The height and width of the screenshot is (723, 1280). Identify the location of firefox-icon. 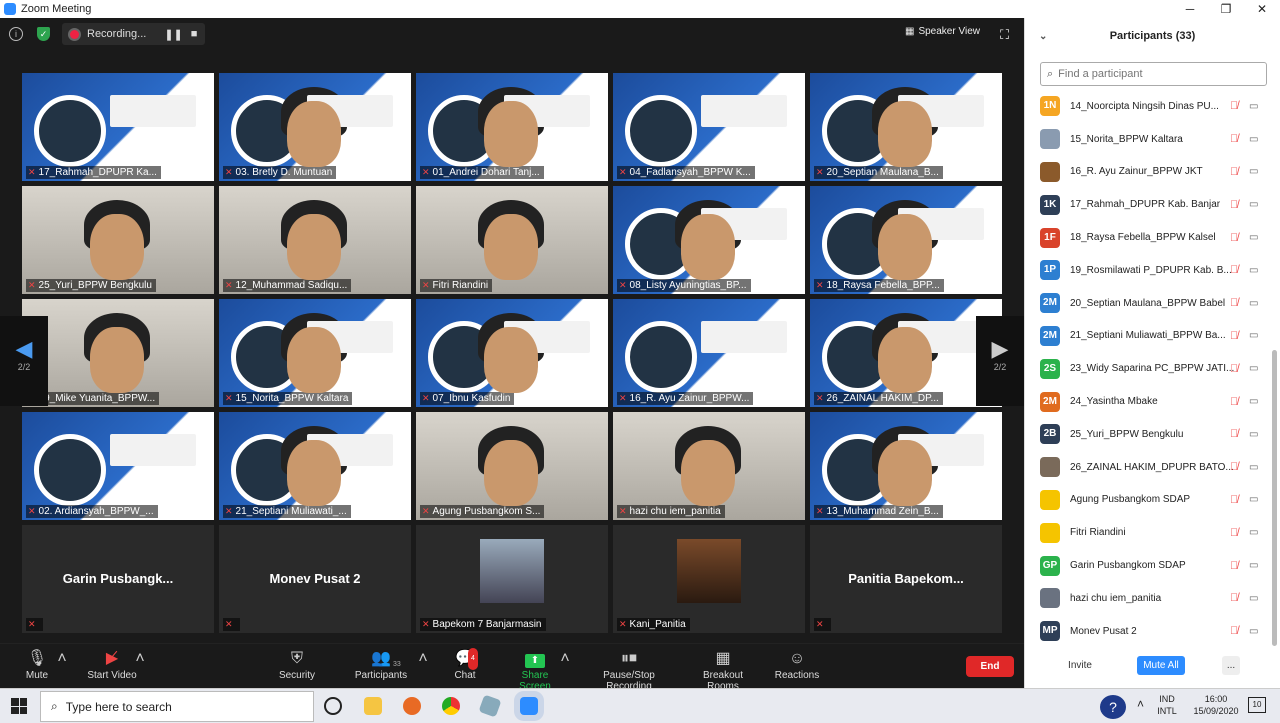
(412, 706).